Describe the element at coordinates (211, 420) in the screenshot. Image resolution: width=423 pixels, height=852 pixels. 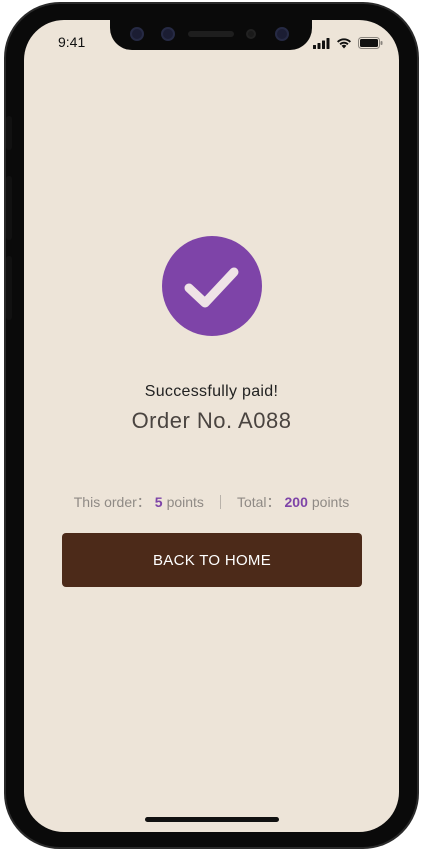
I see `order-number: Order No. A088` at that location.